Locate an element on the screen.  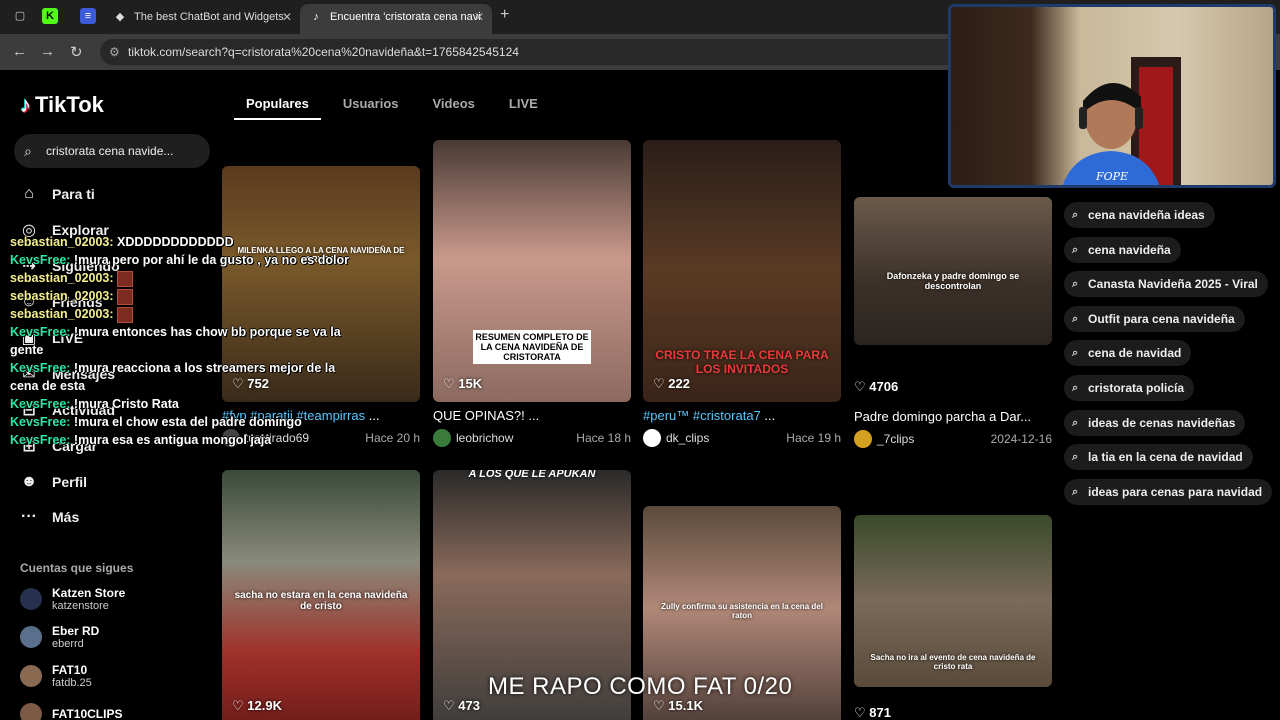
play-count: ♡ 12.9K is located at coordinates (257, 705).